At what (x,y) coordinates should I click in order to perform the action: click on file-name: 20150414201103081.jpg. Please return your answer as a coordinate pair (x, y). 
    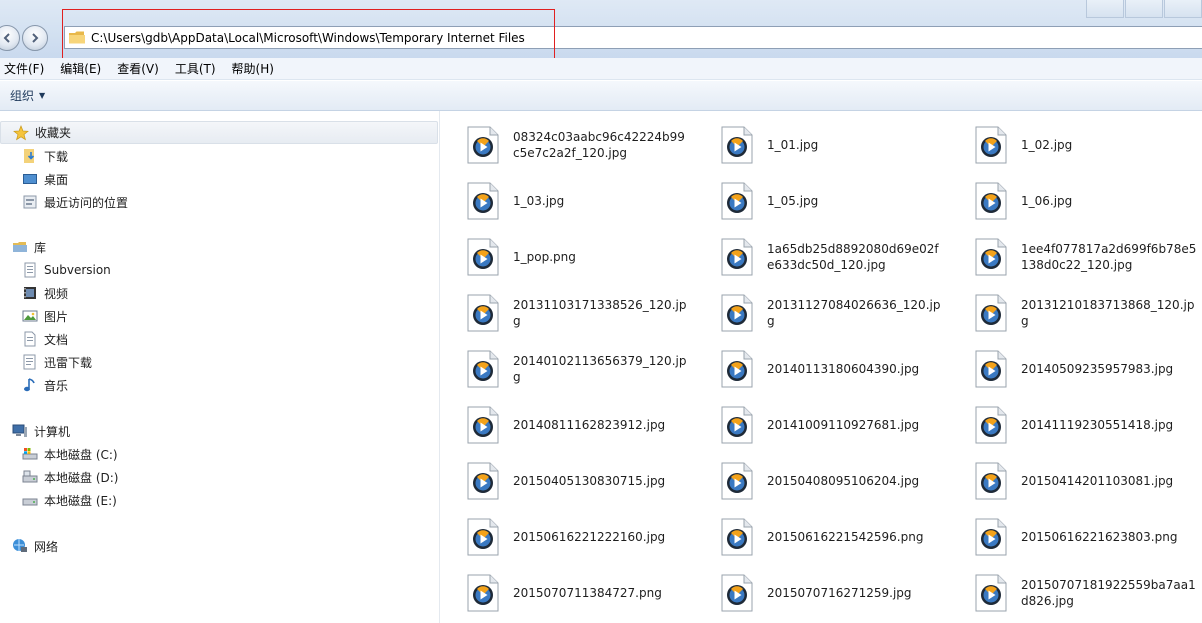
    Looking at the image, I should click on (1097, 481).